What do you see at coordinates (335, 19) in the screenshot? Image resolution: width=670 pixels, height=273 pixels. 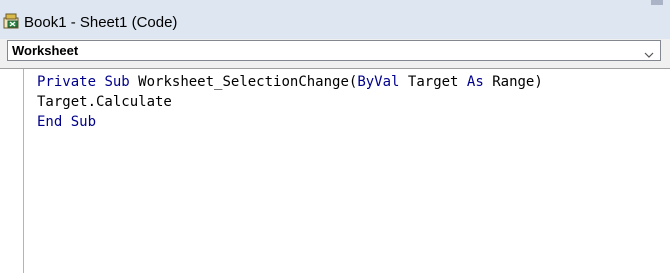 I see `window-titlebar: Book1 - Sheet1 (Code)` at bounding box center [335, 19].